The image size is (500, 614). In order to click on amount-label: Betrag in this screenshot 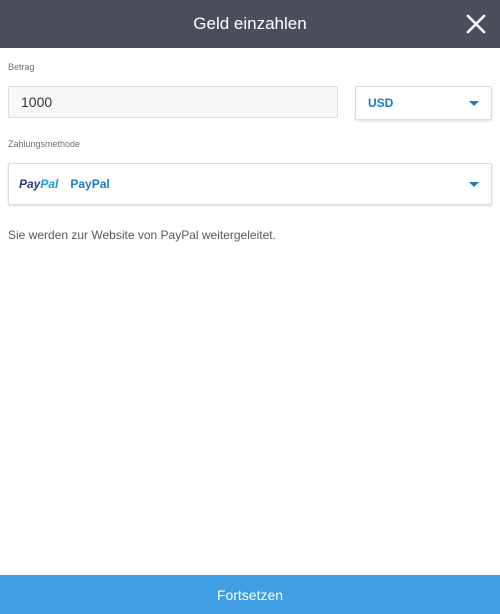, I will do `click(21, 67)`.